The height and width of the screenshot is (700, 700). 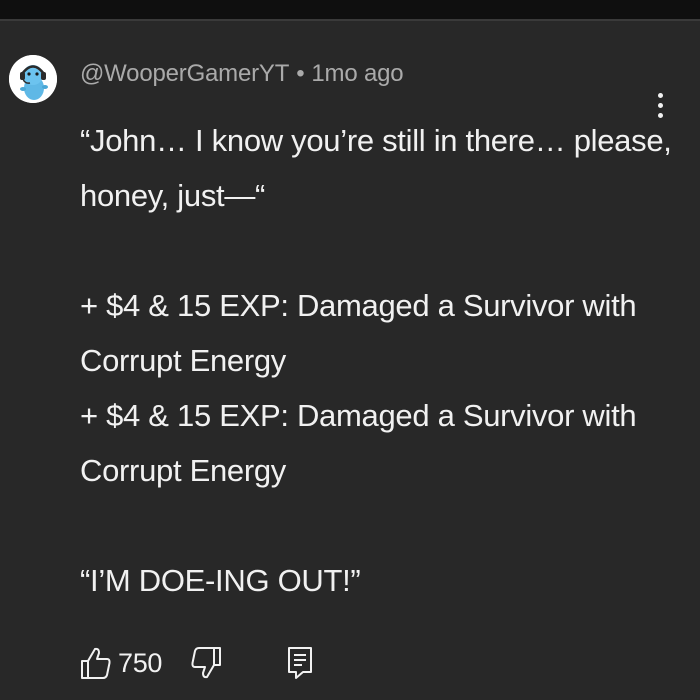 I want to click on comment-timestamp: 1mo ago, so click(x=357, y=73).